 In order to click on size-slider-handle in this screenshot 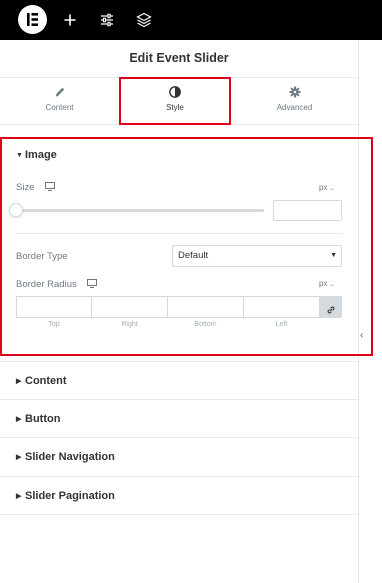, I will do `click(16, 210)`.